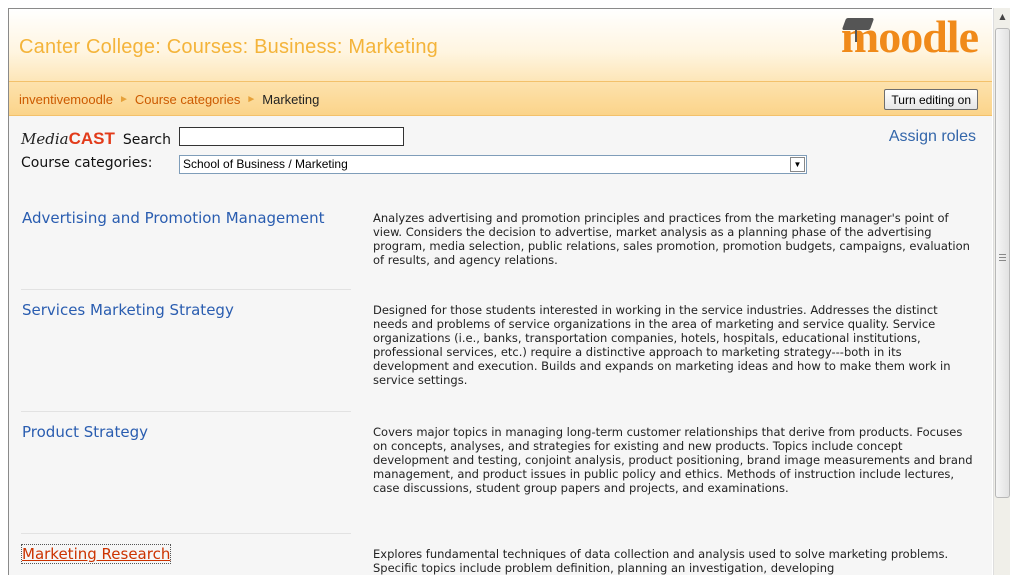 This screenshot has height=575, width=1014. Describe the element at coordinates (87, 163) in the screenshot. I see `course-categories-label: Course categories:` at that location.